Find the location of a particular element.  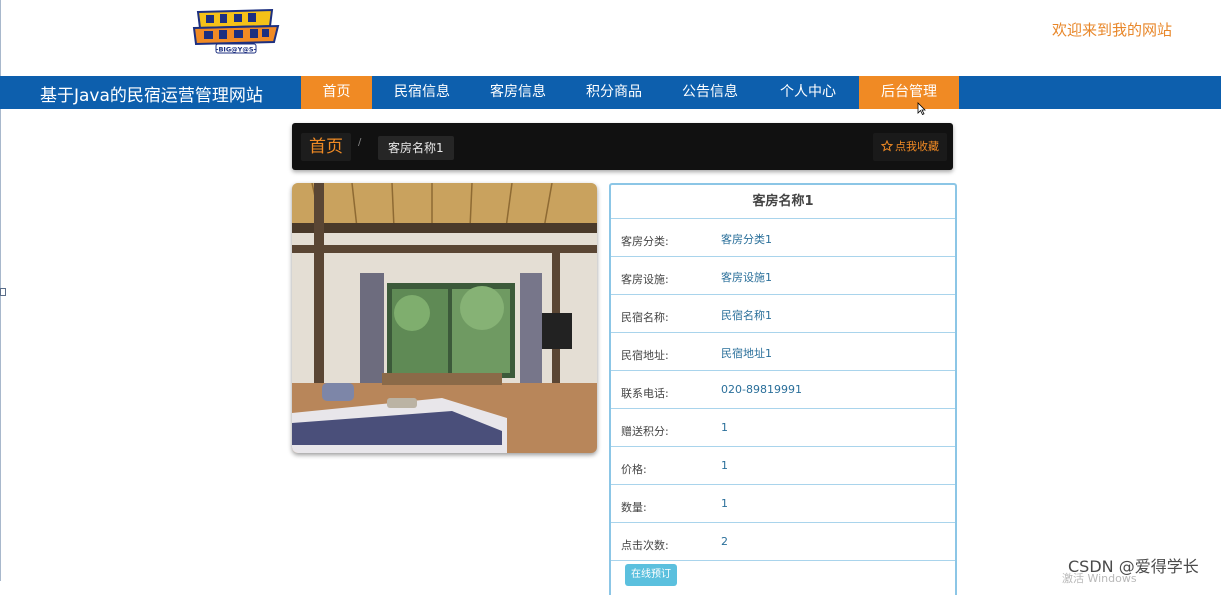

resize-handle is located at coordinates (3, 292).